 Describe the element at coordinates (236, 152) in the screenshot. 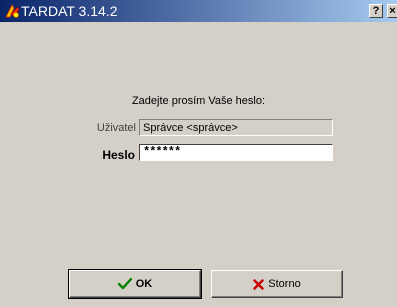

I see `password-input: ******` at that location.